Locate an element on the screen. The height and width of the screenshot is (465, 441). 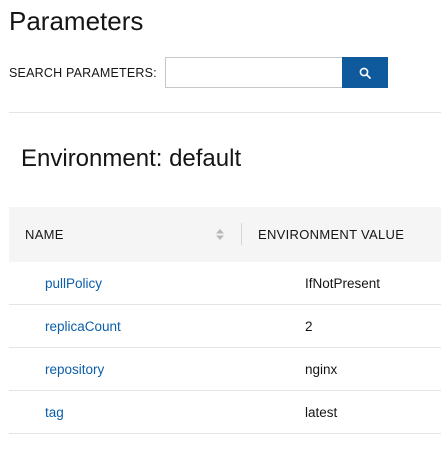
parameter-name-link: replicaCount is located at coordinates (83, 326).